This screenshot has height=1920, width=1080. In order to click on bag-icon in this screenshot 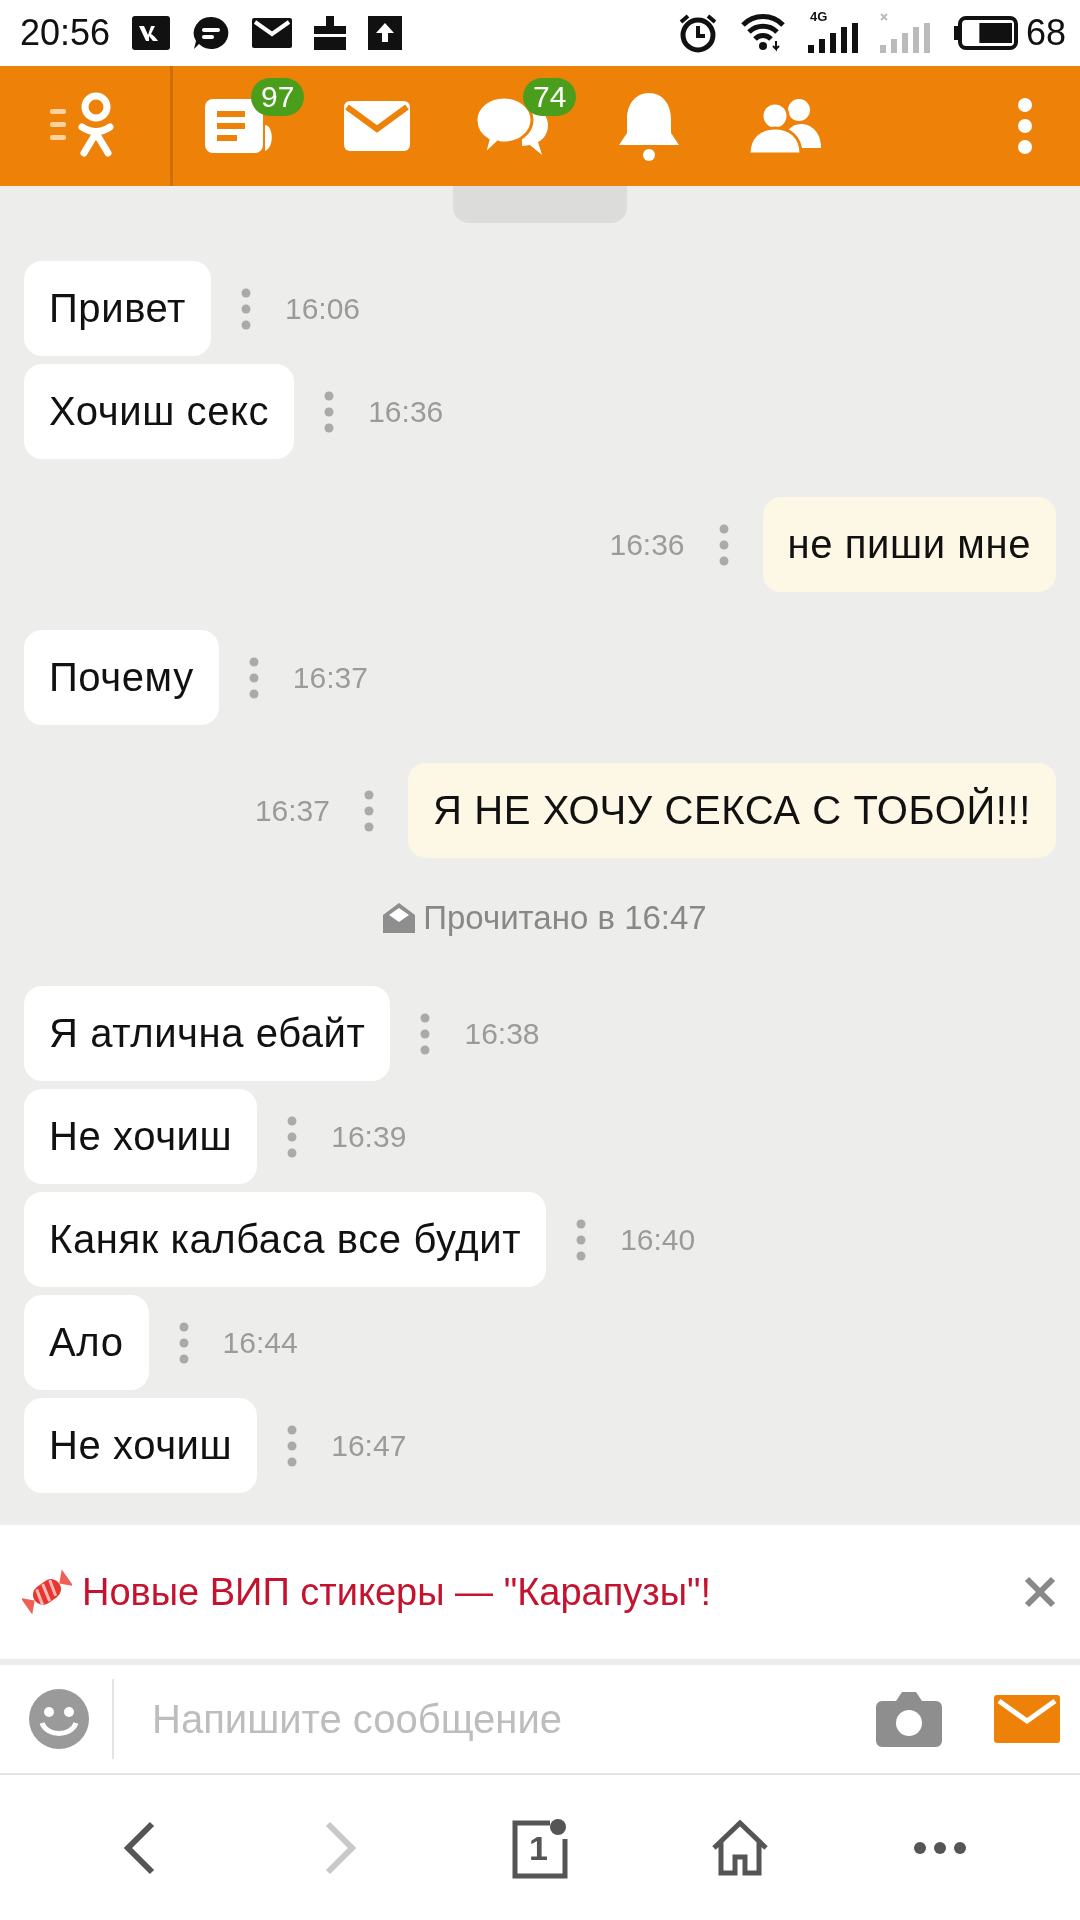, I will do `click(330, 33)`.